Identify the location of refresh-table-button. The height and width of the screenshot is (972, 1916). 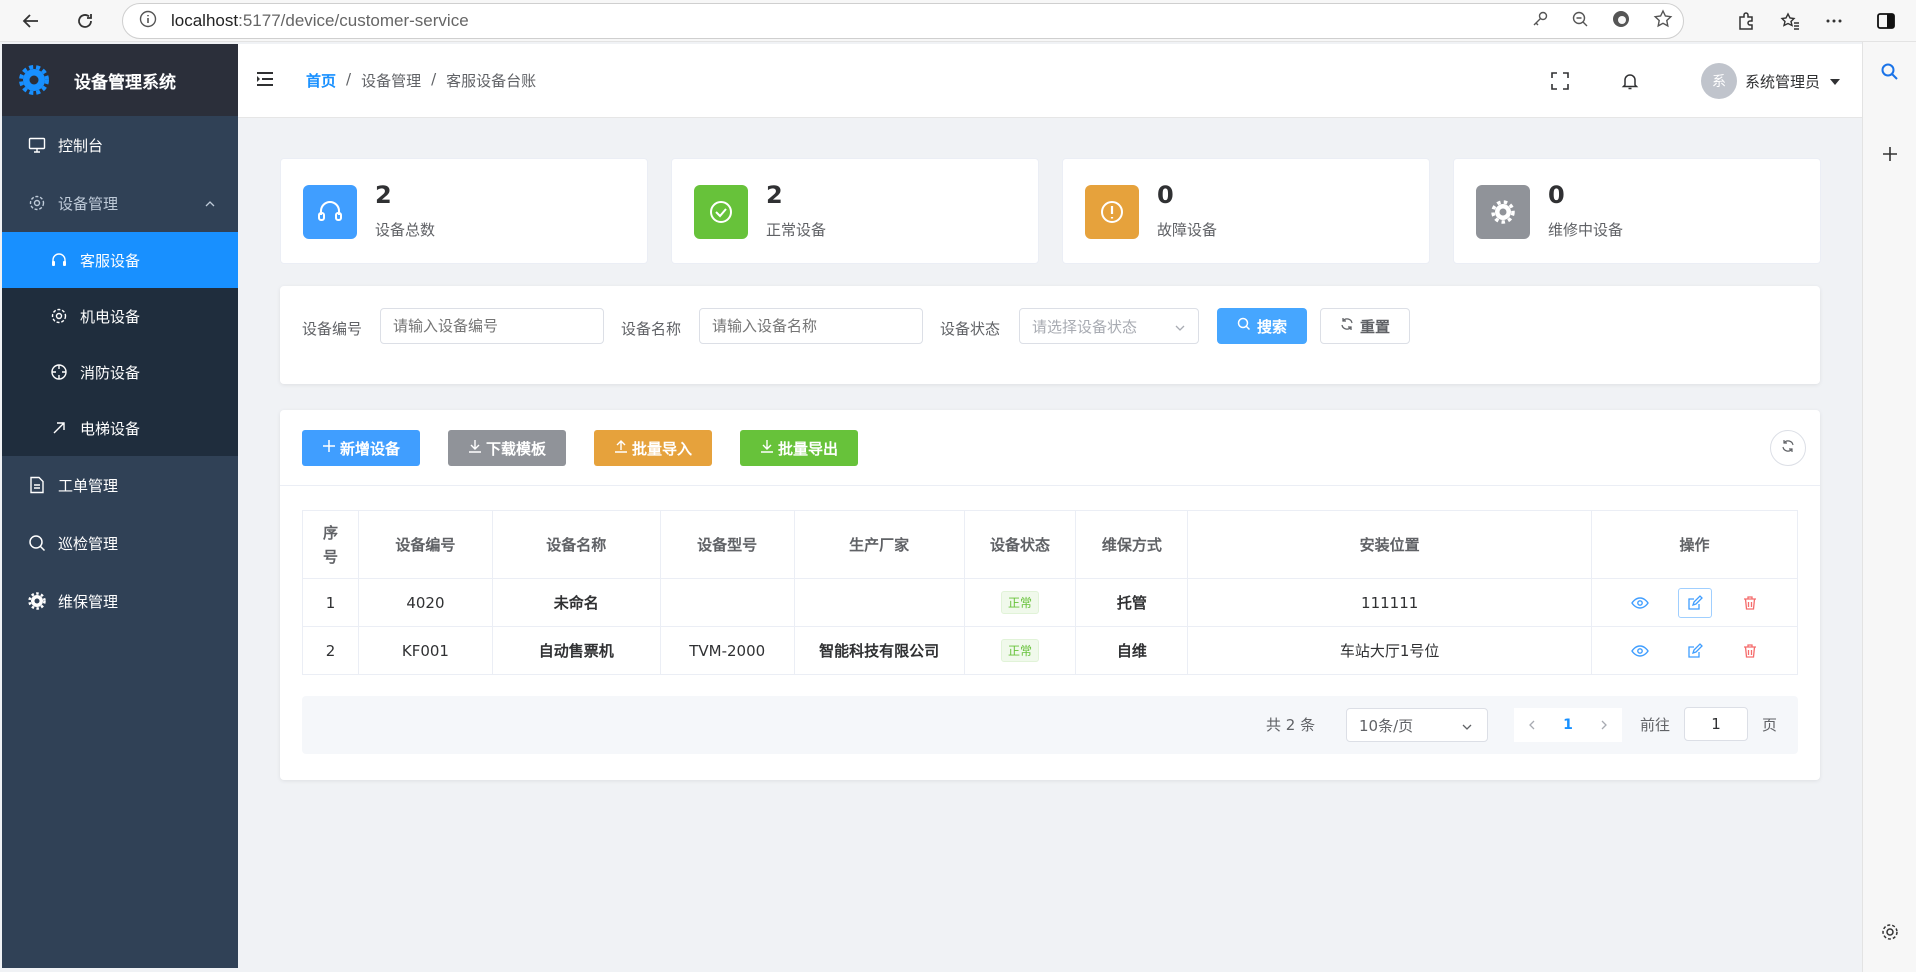
(1788, 448).